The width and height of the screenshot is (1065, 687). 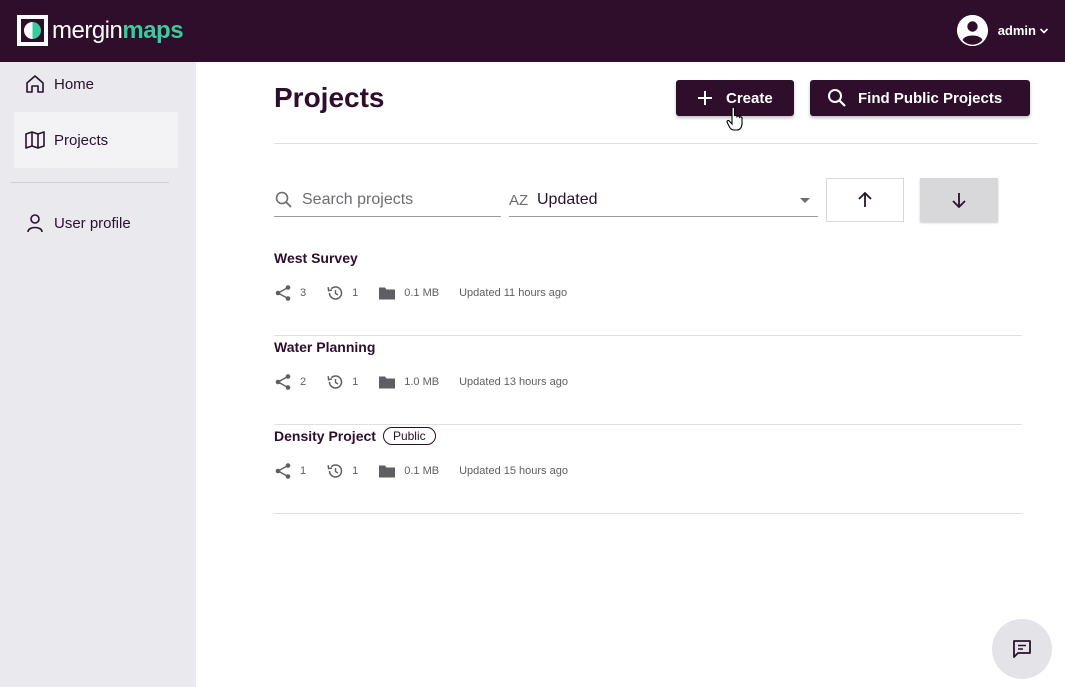 What do you see at coordinates (35, 140) in the screenshot?
I see `map-icon` at bounding box center [35, 140].